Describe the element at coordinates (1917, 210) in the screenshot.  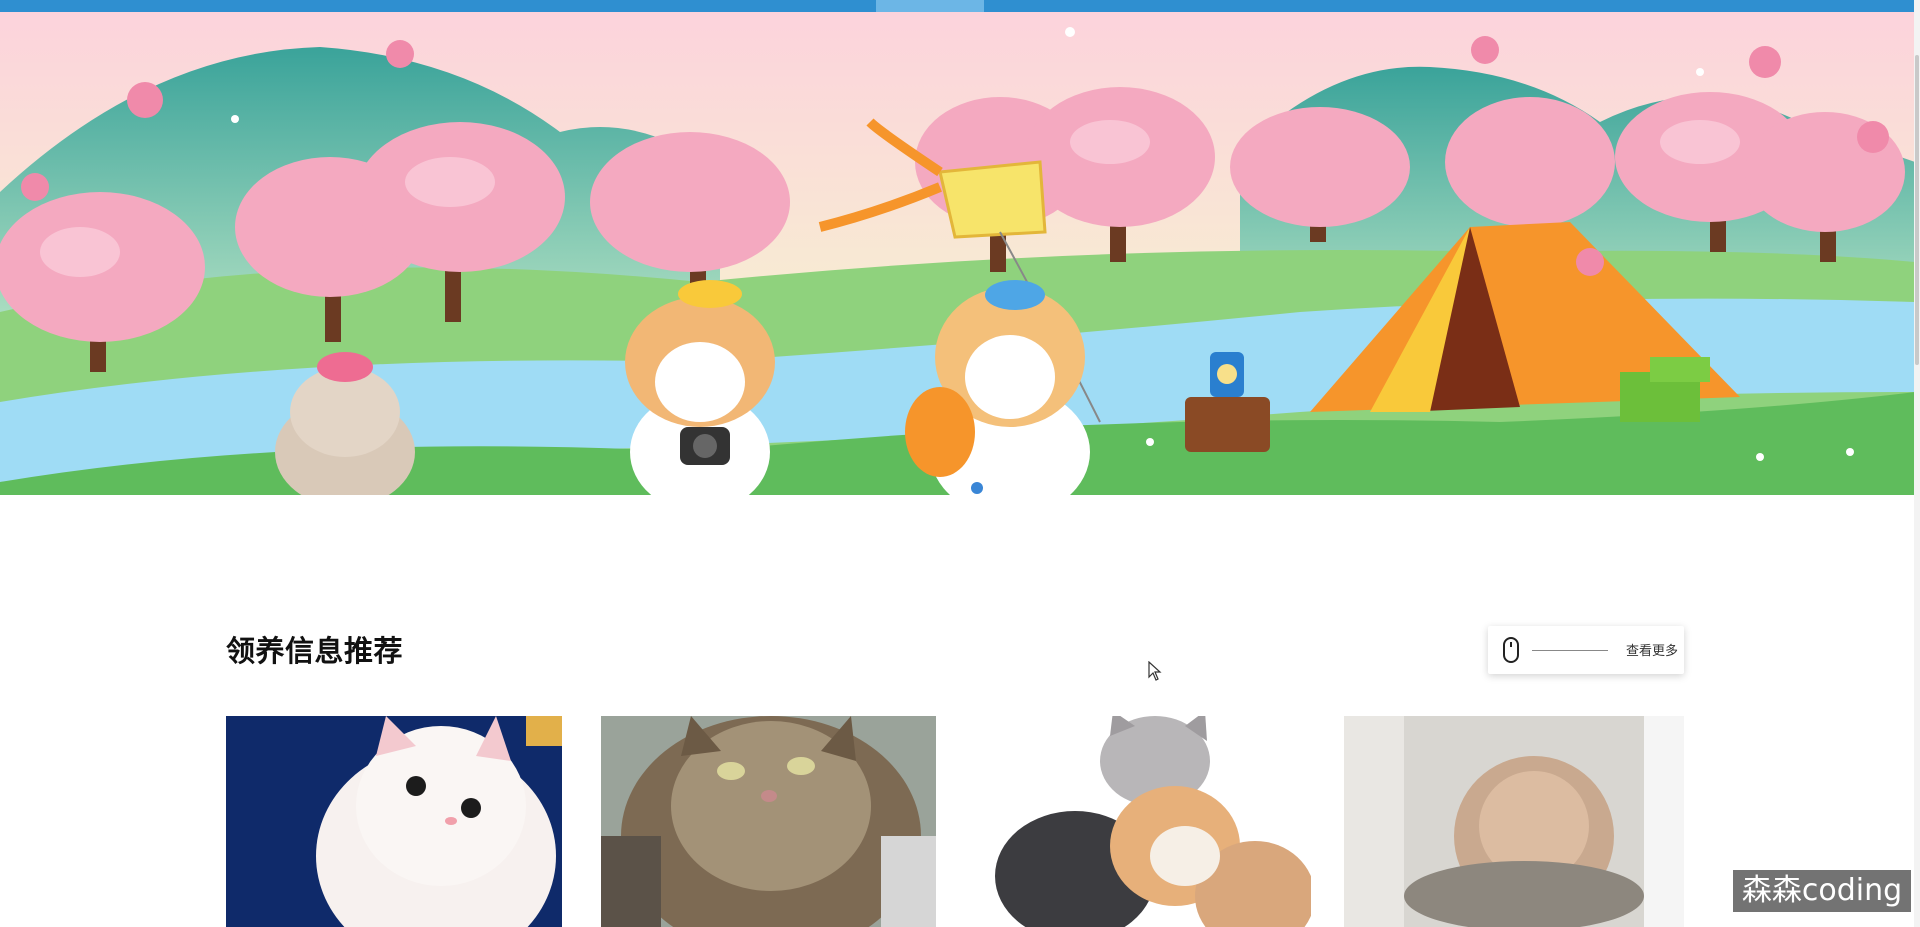
I see `scrollbar-thumb` at that location.